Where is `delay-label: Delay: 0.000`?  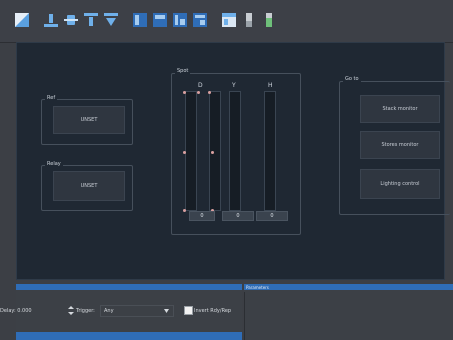 delay-label: Delay: 0.000 is located at coordinates (16, 311).